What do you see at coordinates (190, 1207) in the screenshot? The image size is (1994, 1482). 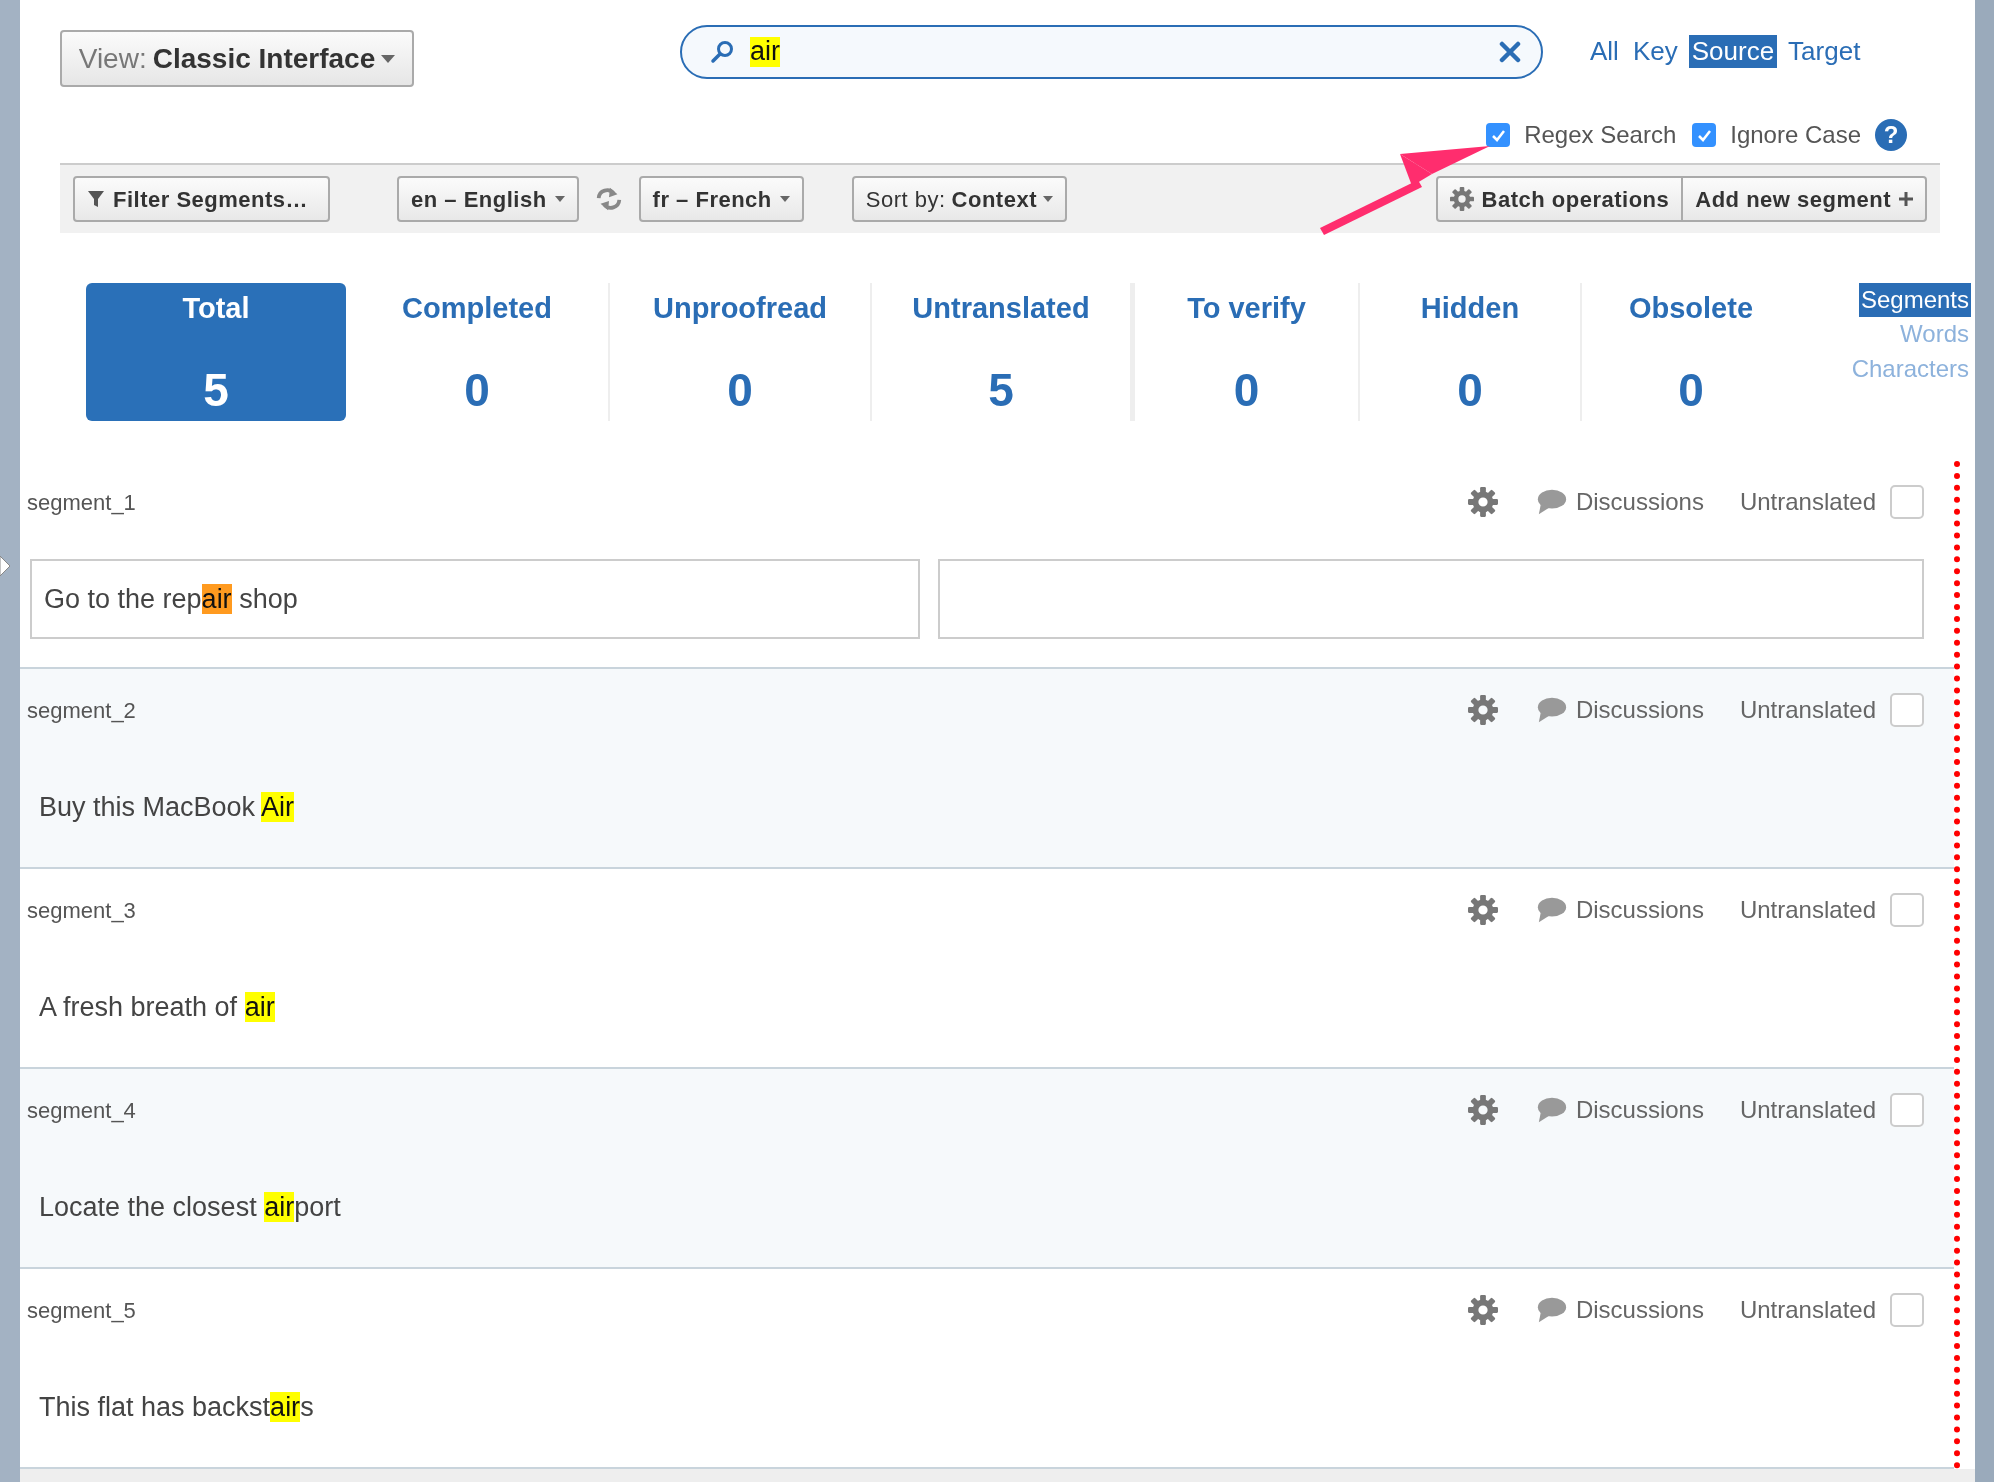 I see `source-text: Locate the closest airport` at bounding box center [190, 1207].